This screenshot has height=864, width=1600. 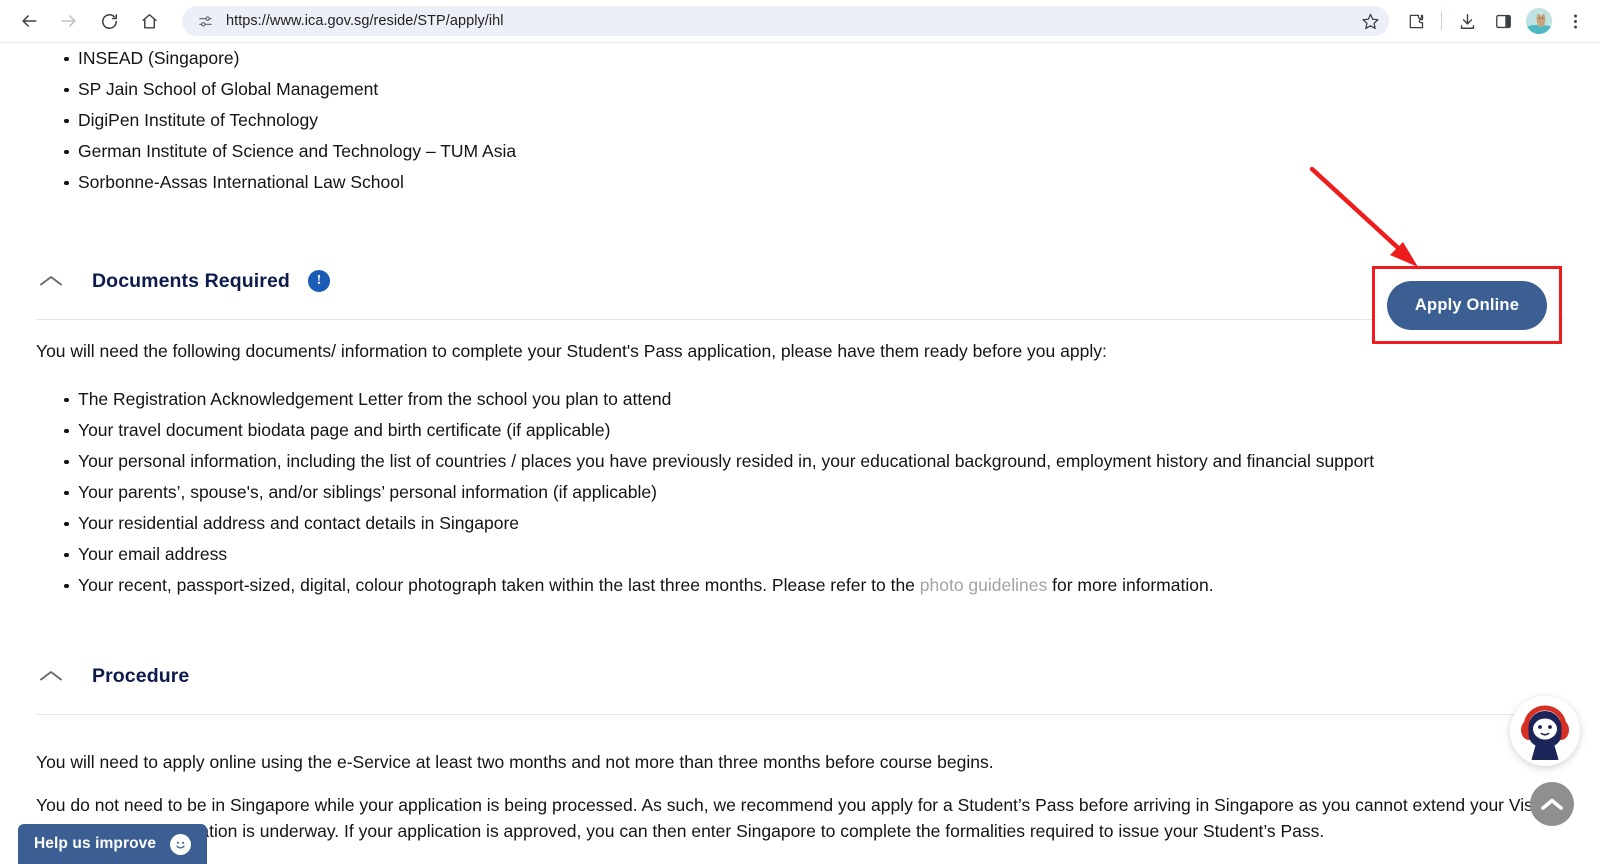 I want to click on back-button, so click(x=29, y=21).